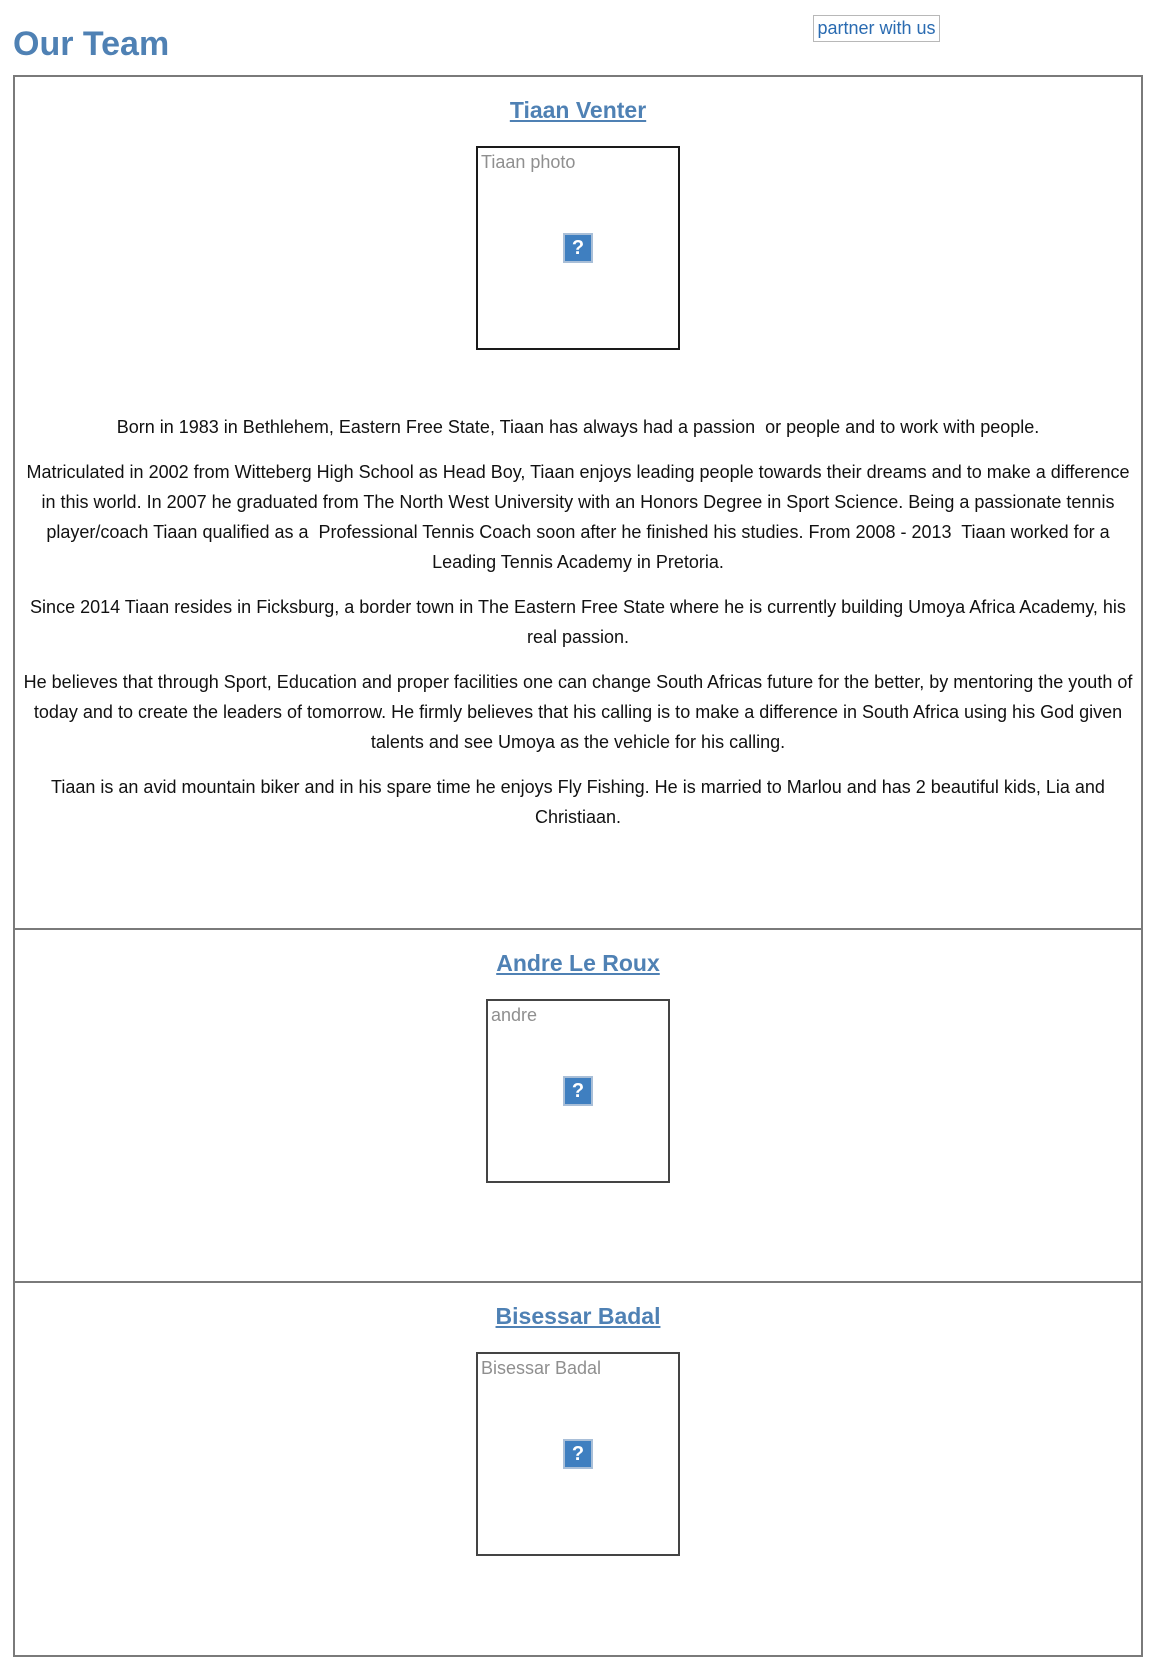 This screenshot has width=1154, height=1670. I want to click on member-photo: Tiaan photo ?, so click(578, 248).